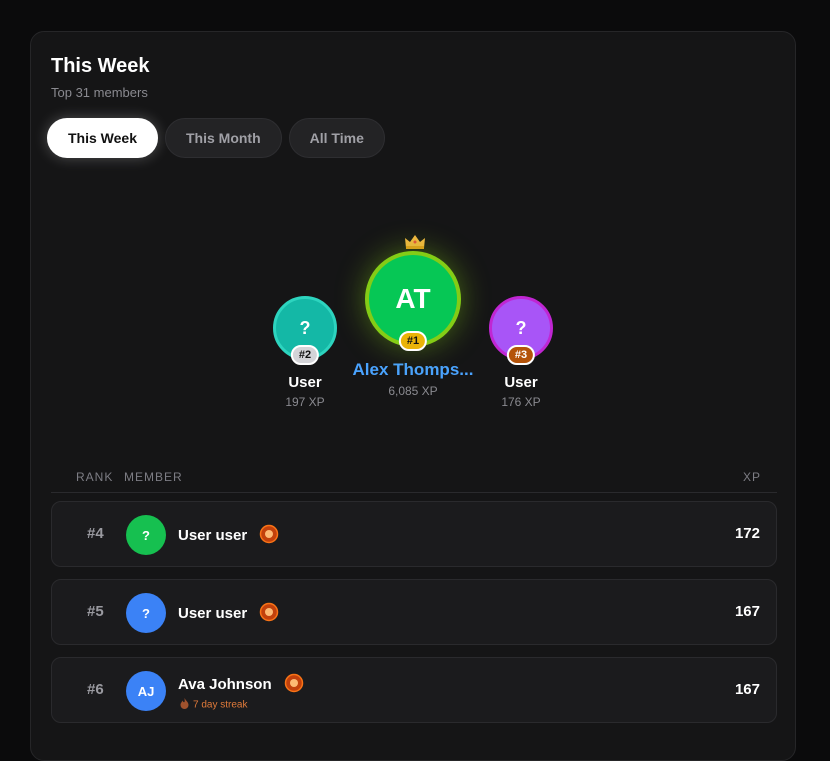  I want to click on period-tabs: This Week This Month All Time, so click(216, 138).